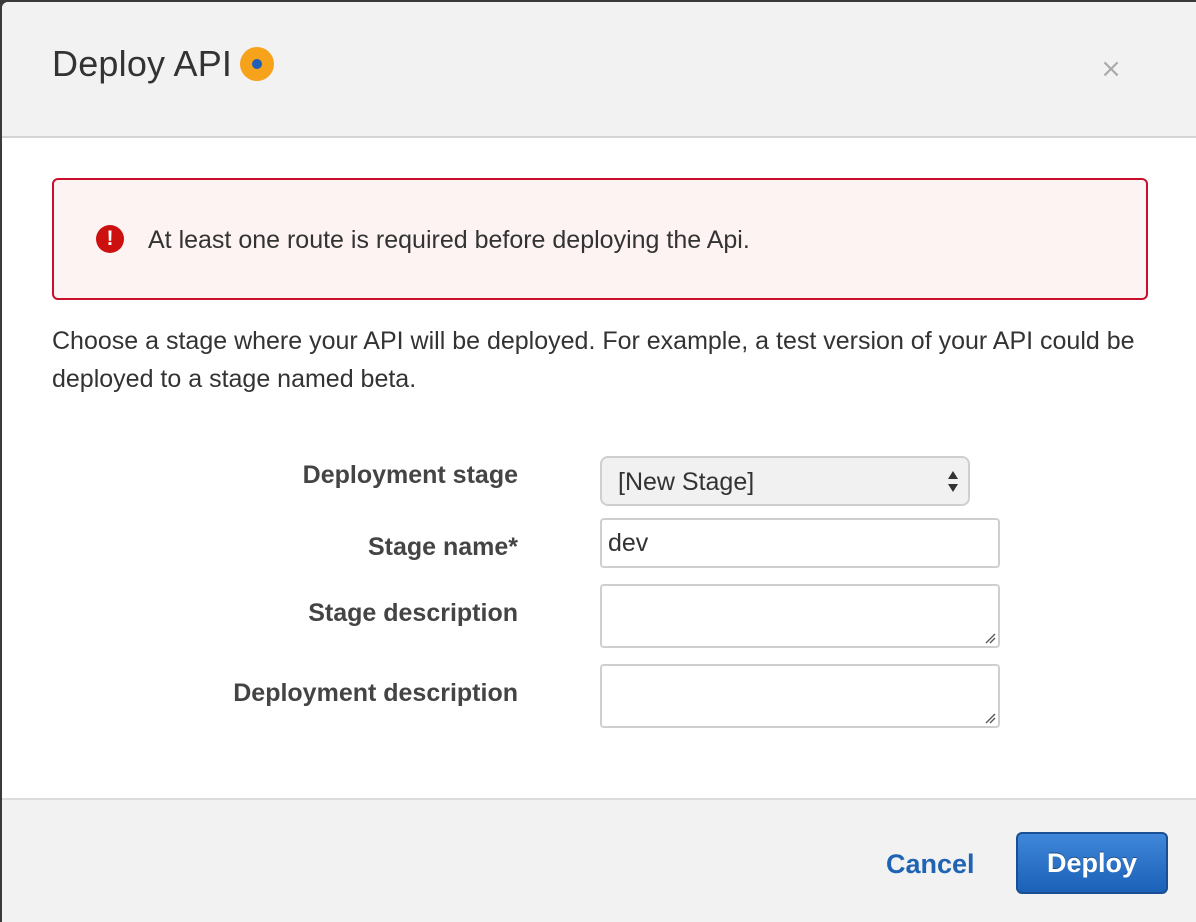 The height and width of the screenshot is (922, 1196). Describe the element at coordinates (110, 239) in the screenshot. I see `error-exclamation-icon: !` at that location.